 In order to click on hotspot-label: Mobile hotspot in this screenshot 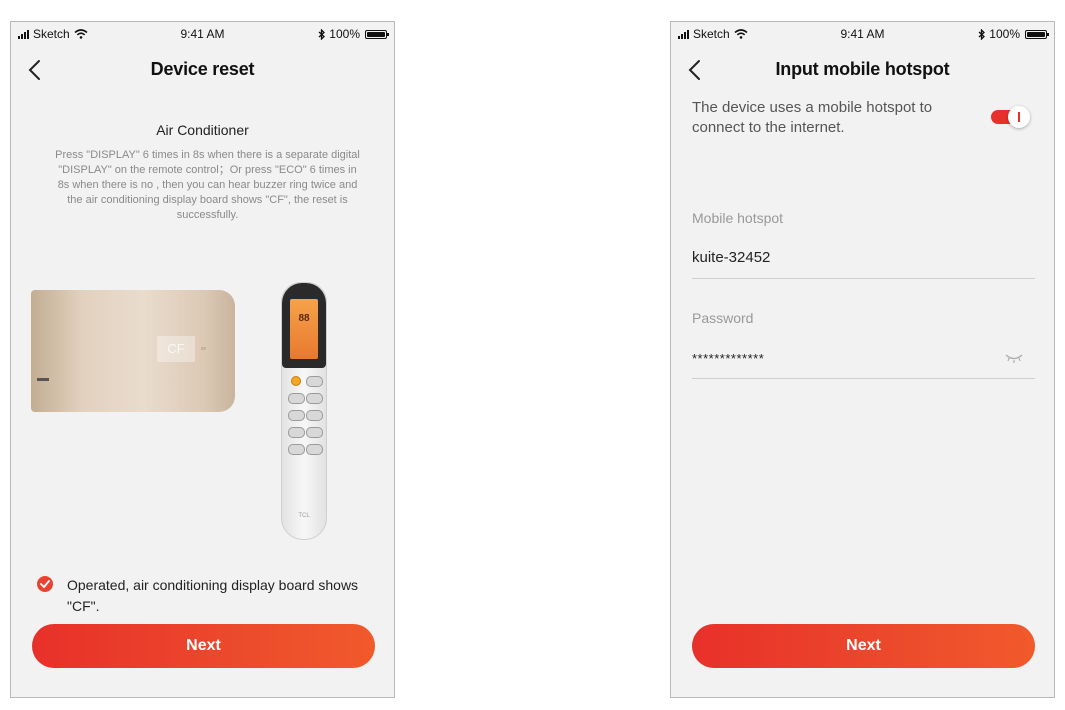, I will do `click(738, 218)`.